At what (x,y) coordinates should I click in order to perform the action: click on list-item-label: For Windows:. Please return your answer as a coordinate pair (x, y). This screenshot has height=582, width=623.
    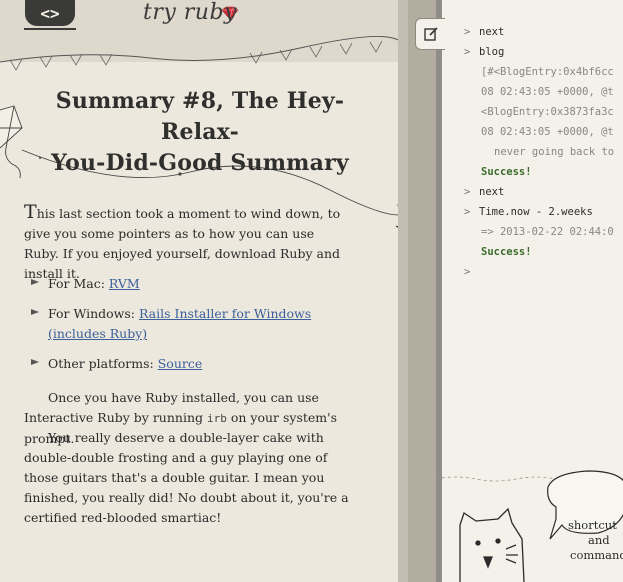
    Looking at the image, I should click on (93, 313).